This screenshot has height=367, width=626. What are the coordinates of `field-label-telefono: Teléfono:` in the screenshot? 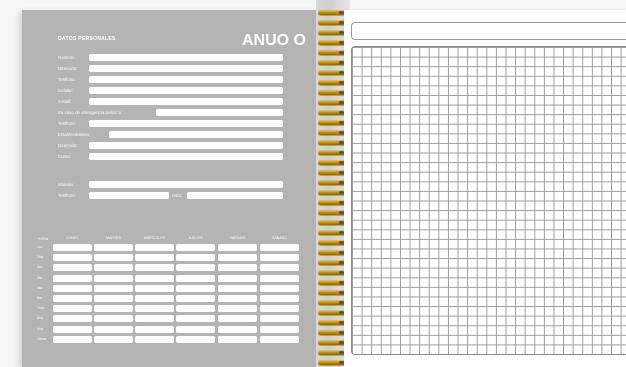 It's located at (67, 79).